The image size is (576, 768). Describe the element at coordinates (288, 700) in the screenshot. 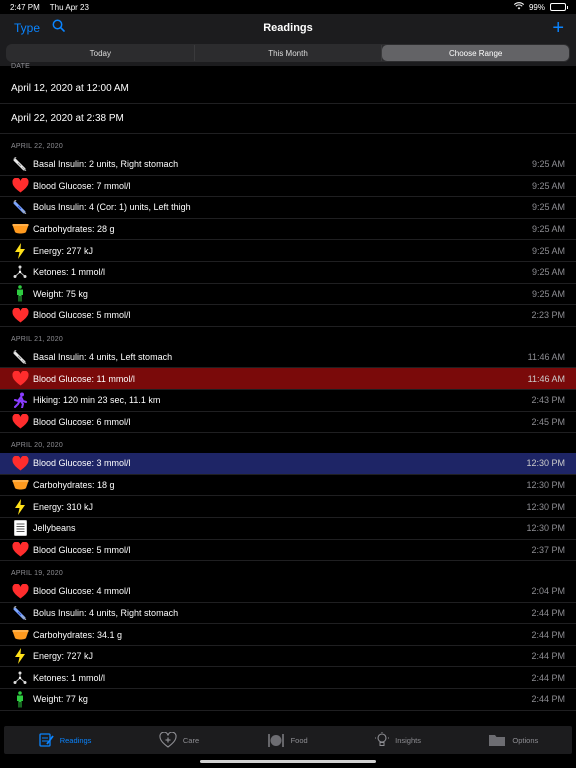

I see `reading-row: Weight: 77 kg 2:44 PM` at that location.